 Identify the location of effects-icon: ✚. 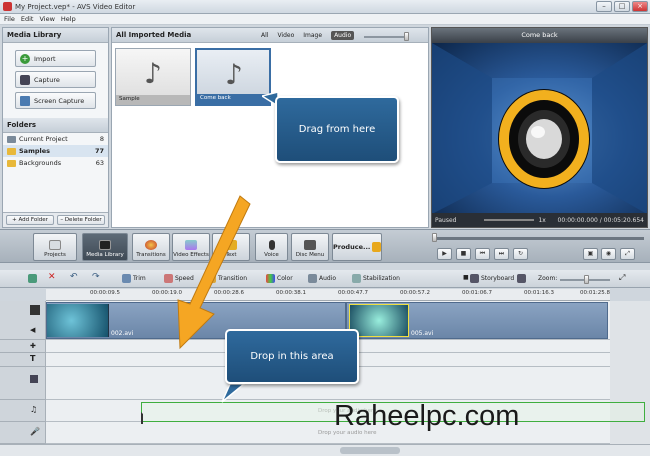
(33, 346).